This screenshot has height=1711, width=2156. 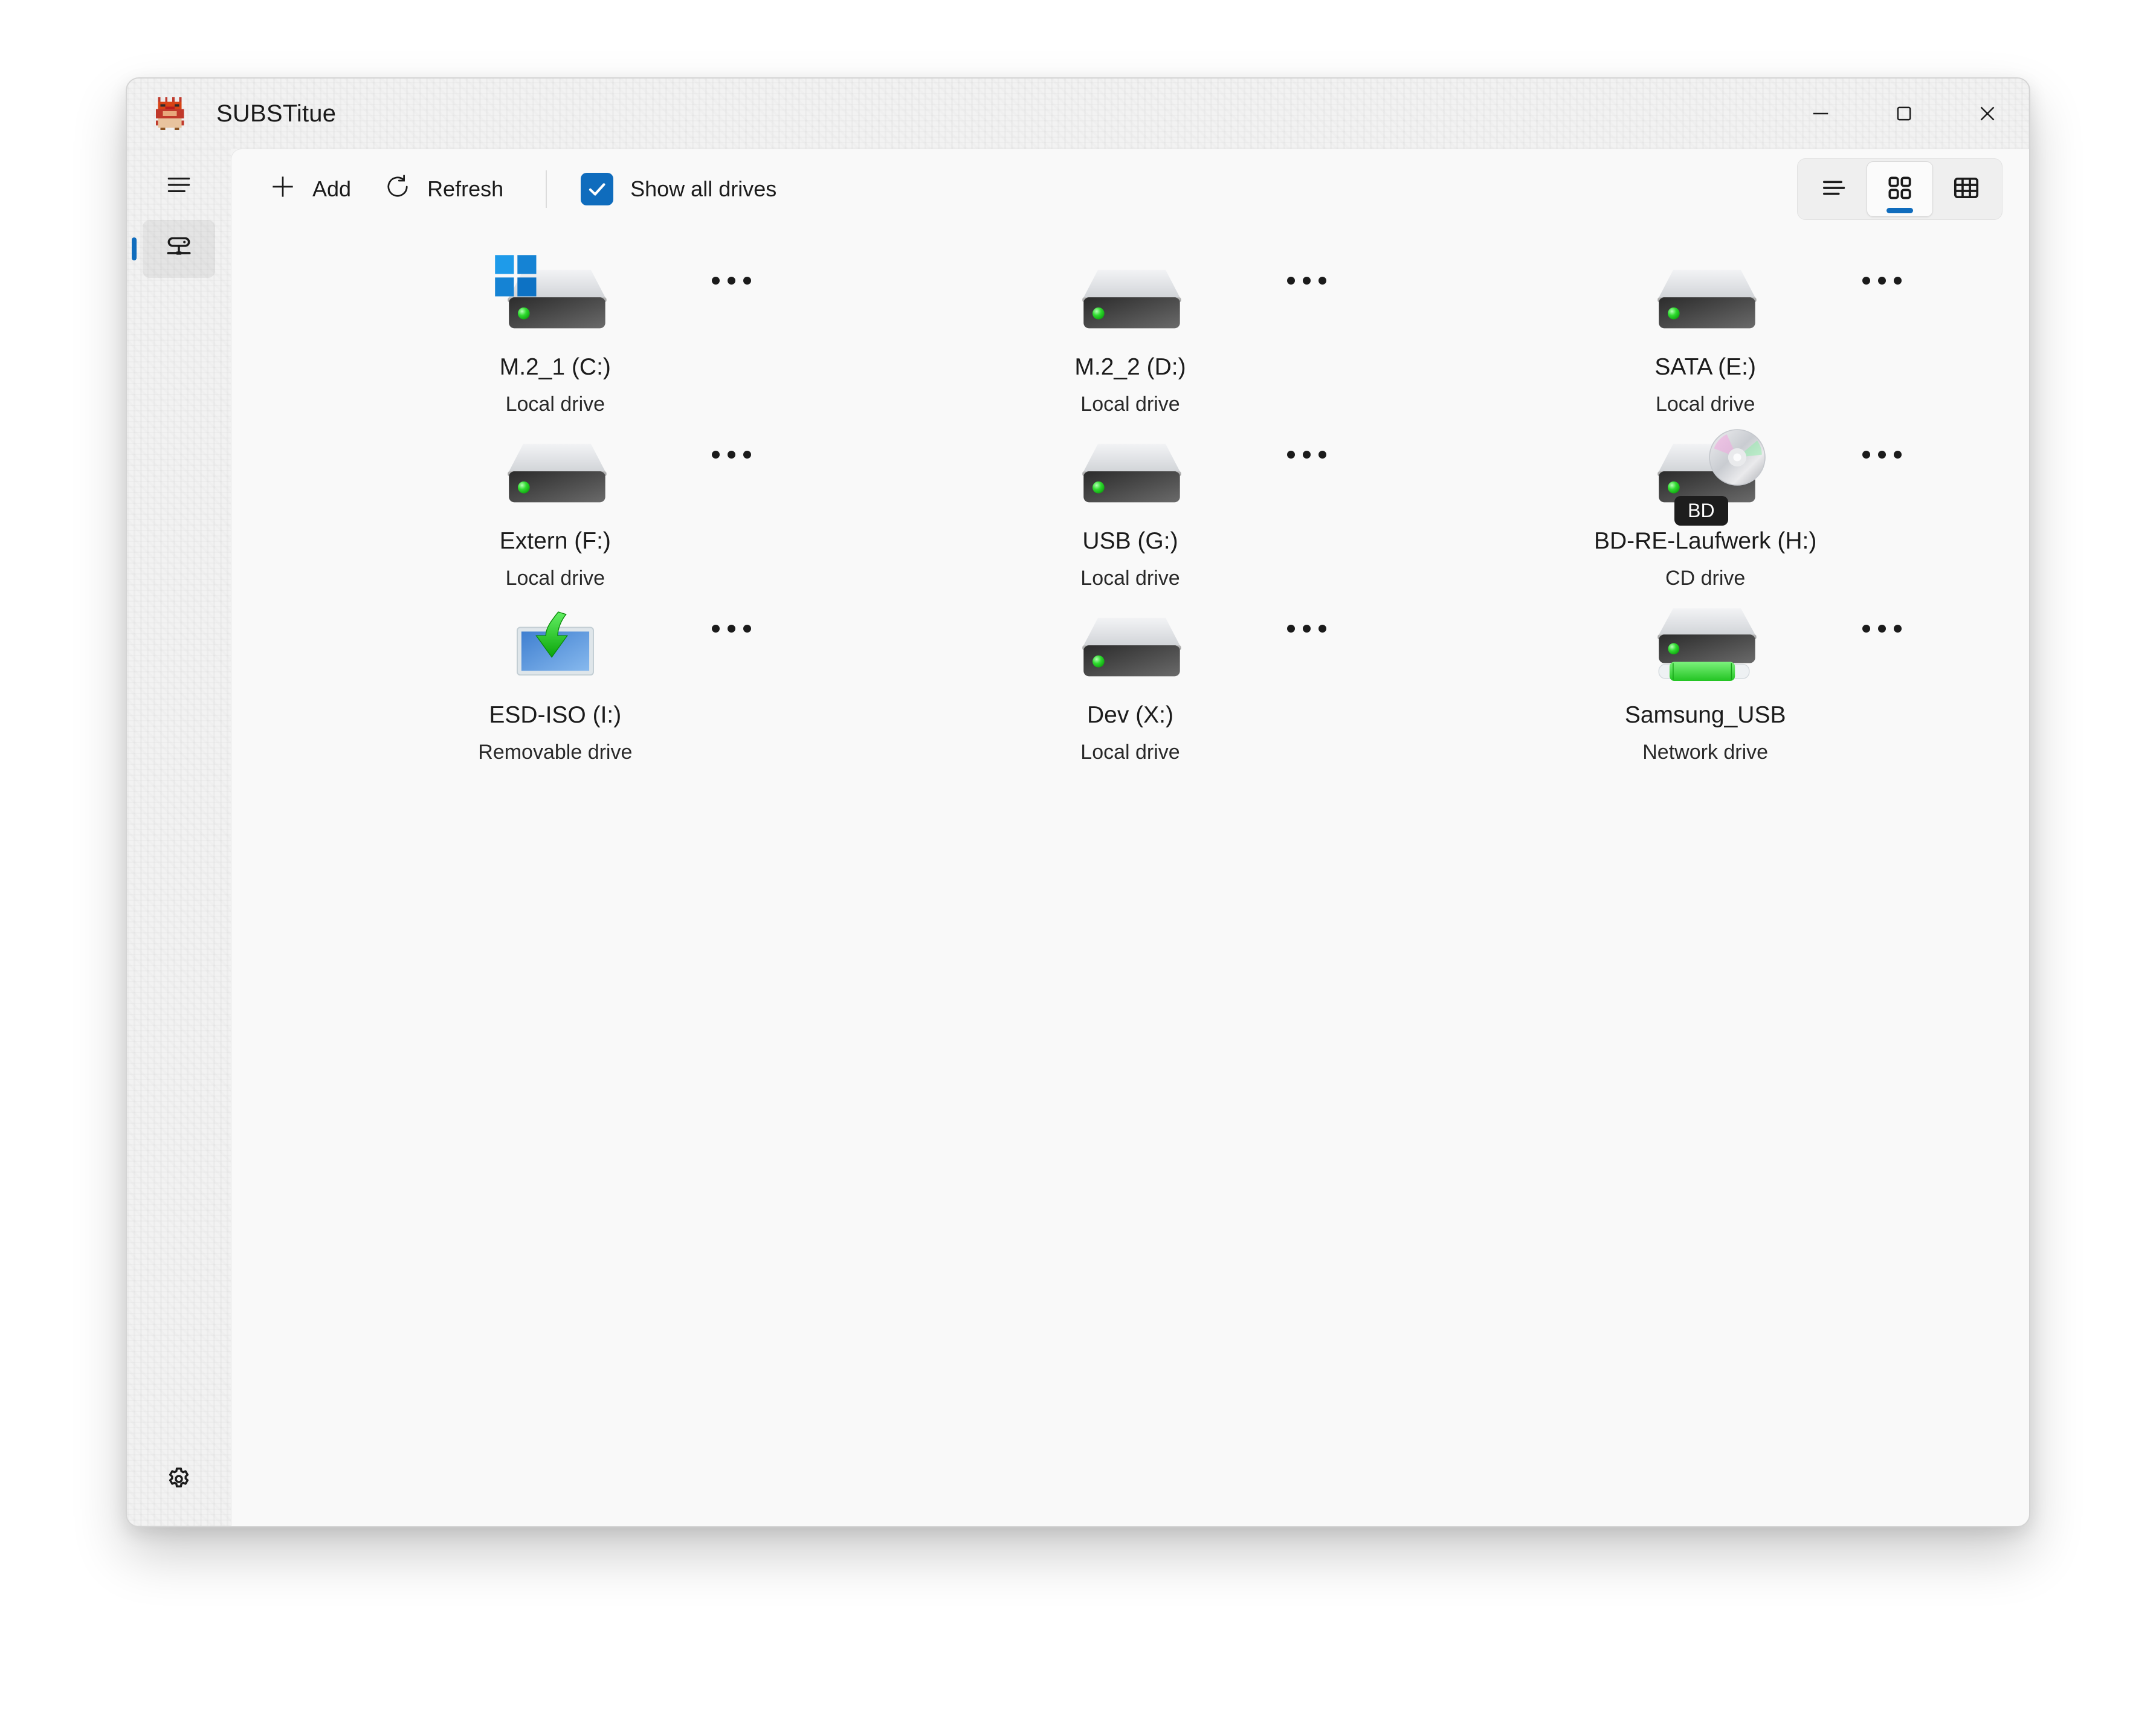 I want to click on drive-tile: USB (G:) Local drive, so click(x=1130, y=503).